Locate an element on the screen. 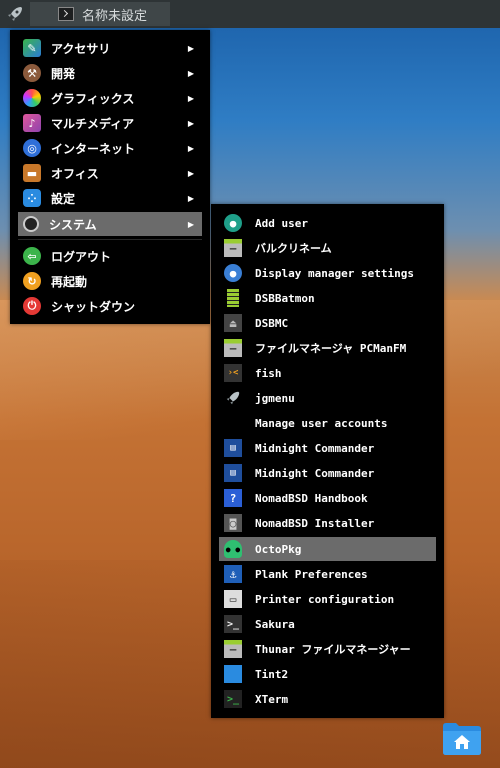 This screenshot has height=768, width=500. submenu-item-jgmenu: jgmenu is located at coordinates (327, 398).